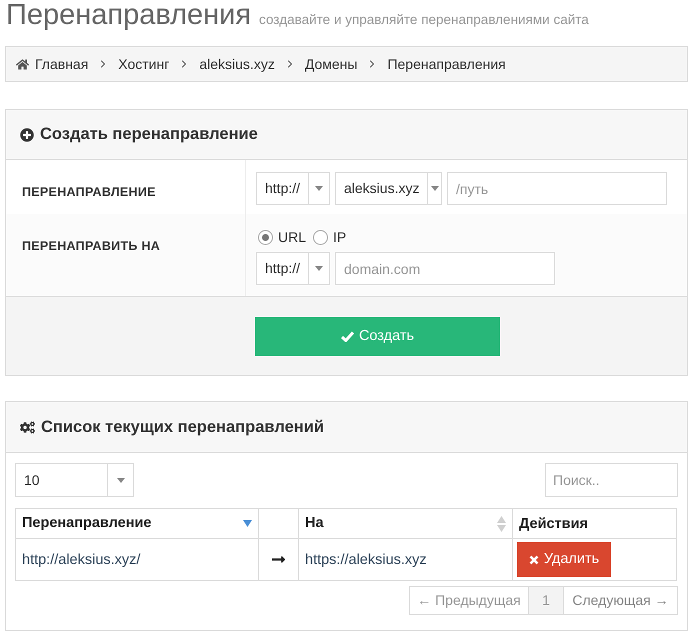  Describe the element at coordinates (314, 523) in the screenshot. I see `column-header: На` at that location.